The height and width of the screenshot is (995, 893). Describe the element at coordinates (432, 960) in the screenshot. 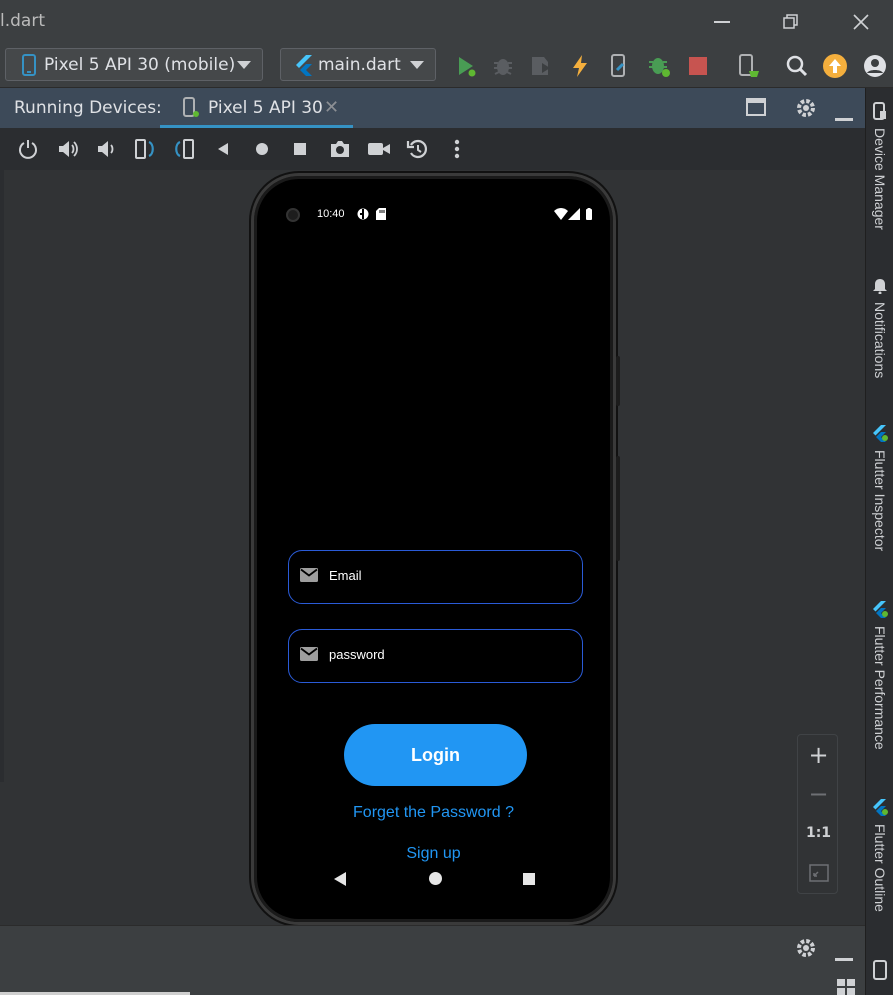

I see `bottom-panel` at that location.